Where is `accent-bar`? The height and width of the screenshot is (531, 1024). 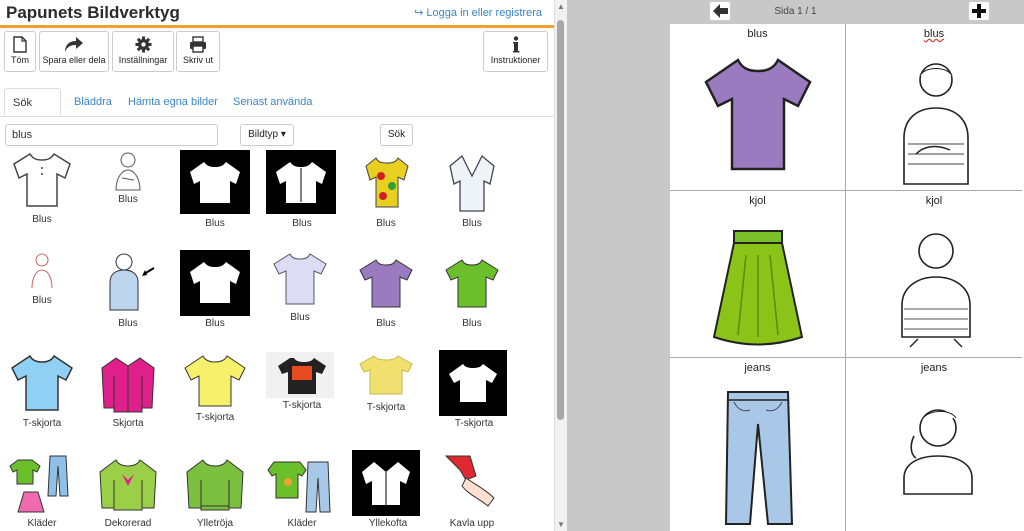
accent-bar is located at coordinates (278, 26).